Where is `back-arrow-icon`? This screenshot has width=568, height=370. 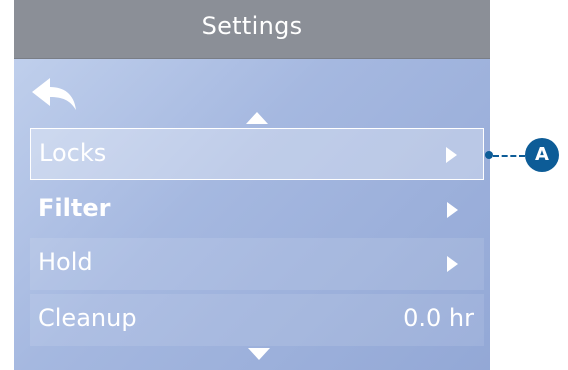 back-arrow-icon is located at coordinates (54, 94).